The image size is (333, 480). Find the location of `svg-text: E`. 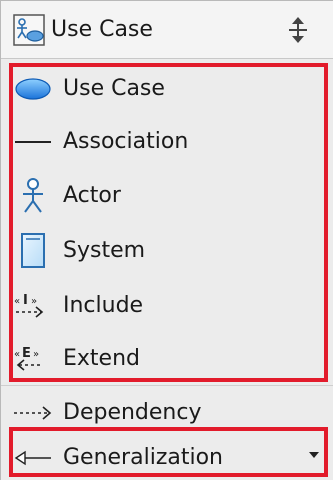

svg-text: E is located at coordinates (26, 353).